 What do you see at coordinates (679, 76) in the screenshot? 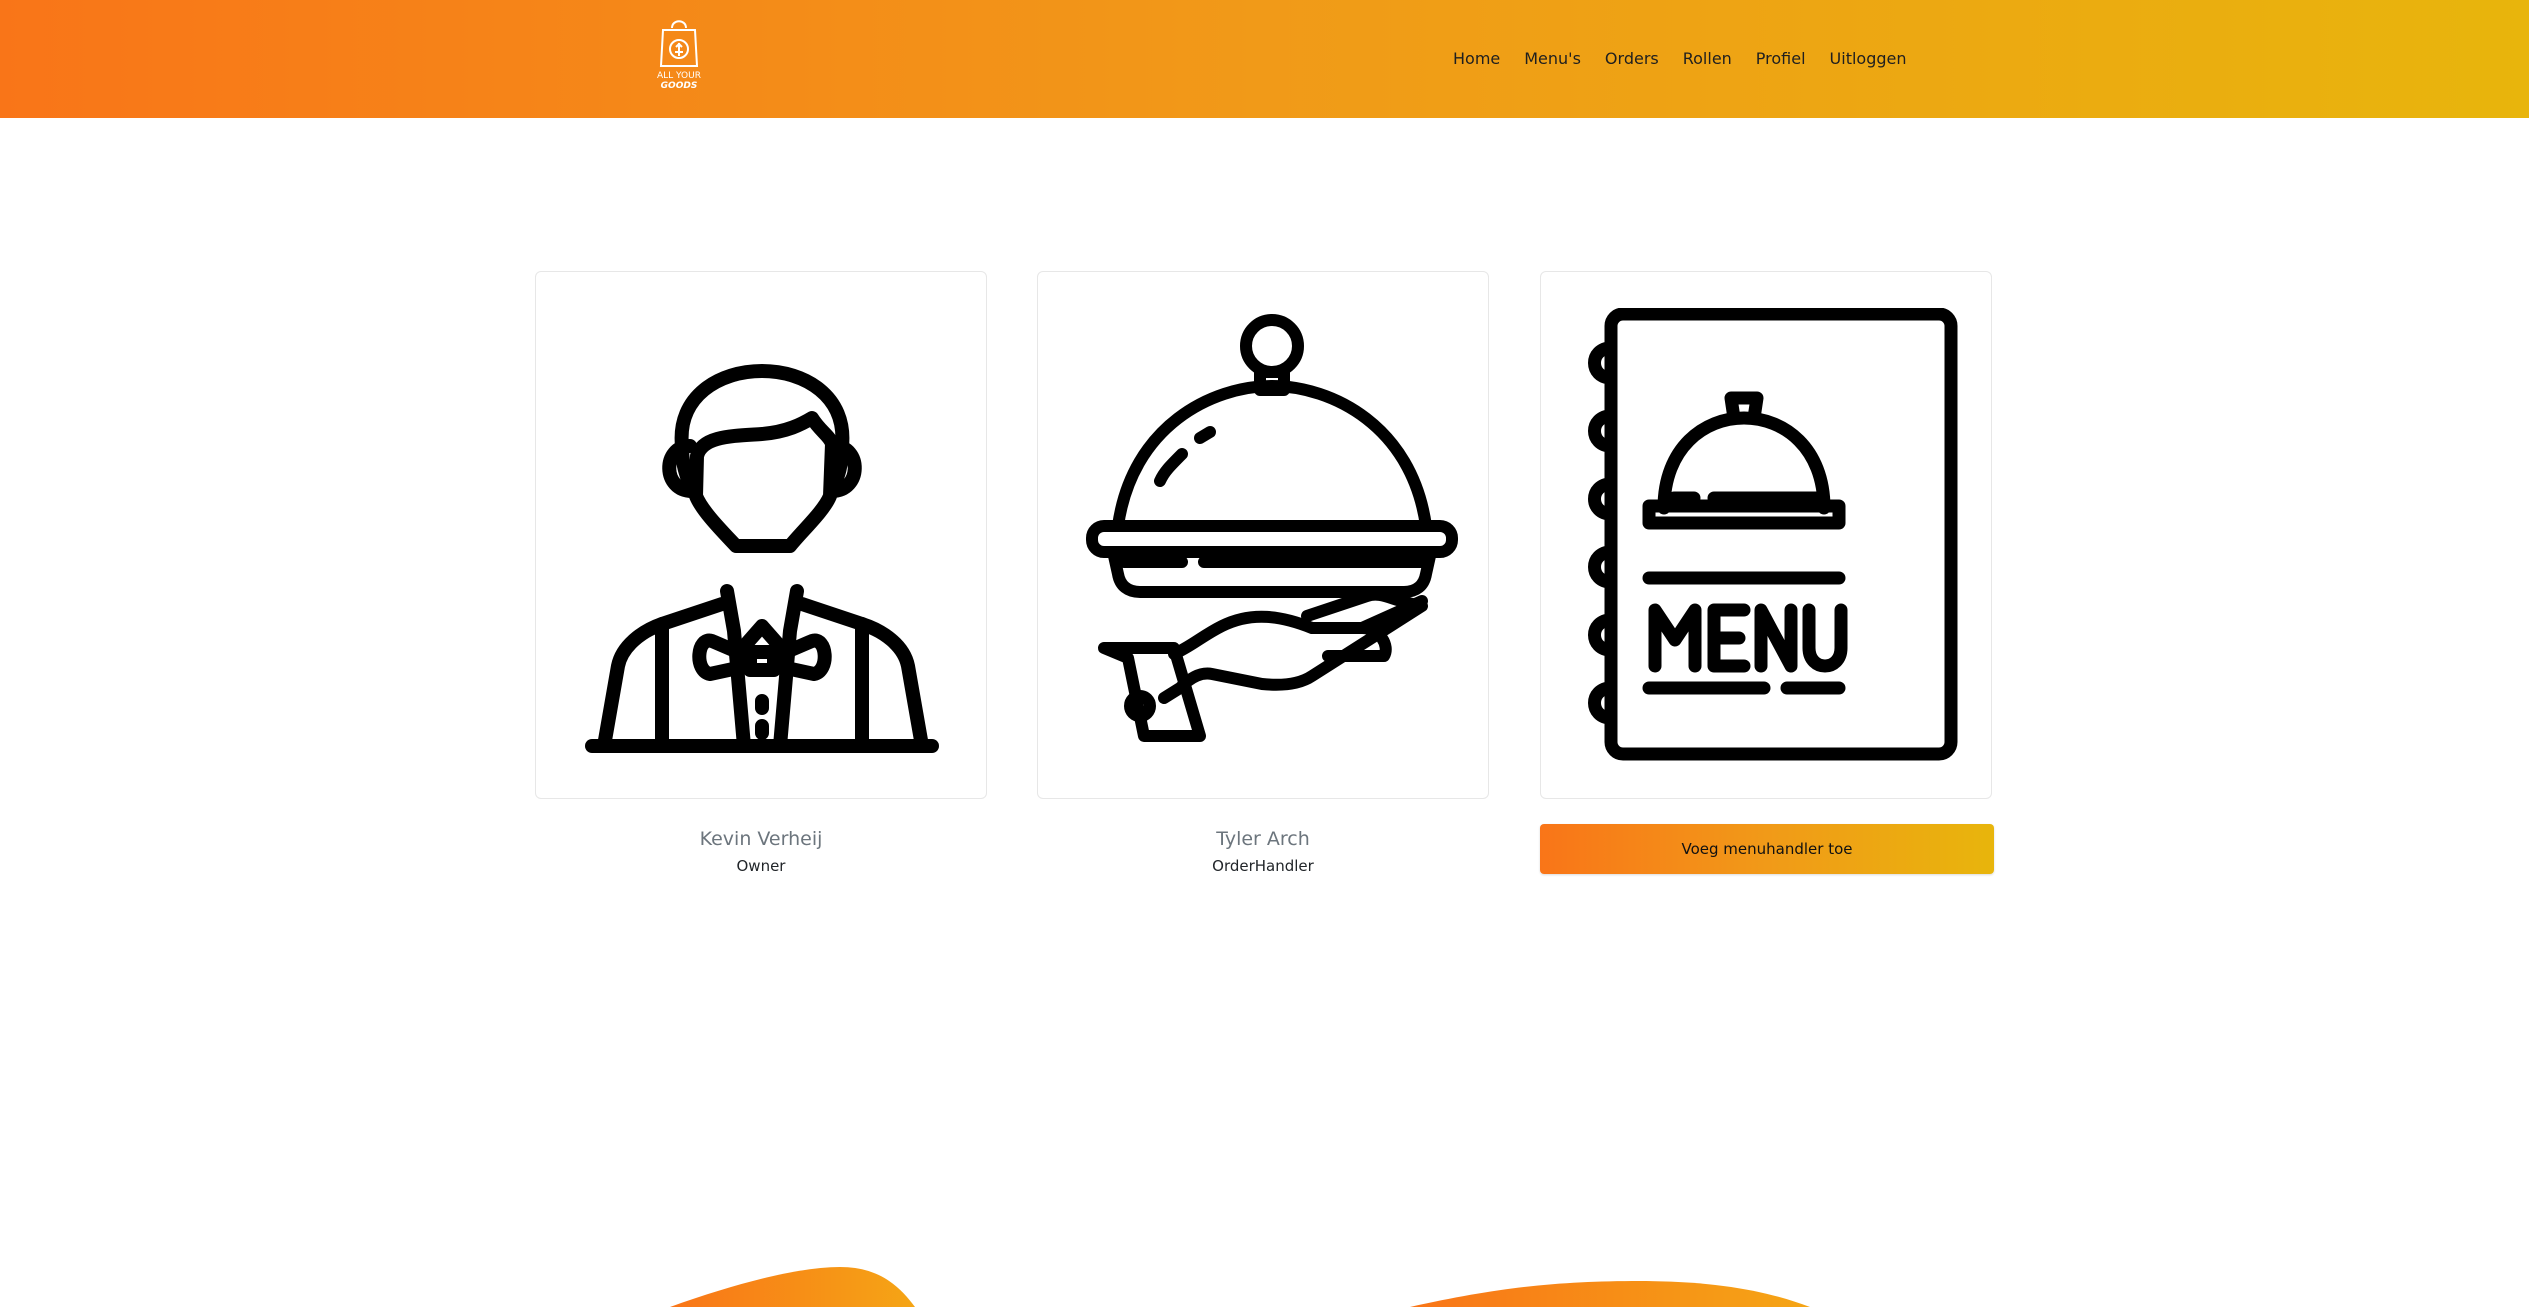
I see `logo-text-line1: ALL YOUR` at bounding box center [679, 76].